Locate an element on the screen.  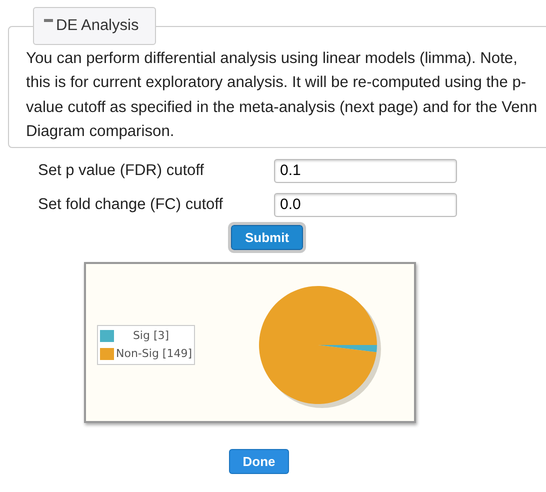
submit-button: Submit is located at coordinates (267, 237).